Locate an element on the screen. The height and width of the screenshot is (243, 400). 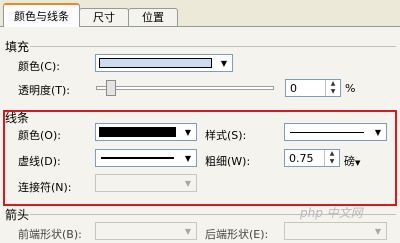
tab-position: 位置 is located at coordinates (153, 17).